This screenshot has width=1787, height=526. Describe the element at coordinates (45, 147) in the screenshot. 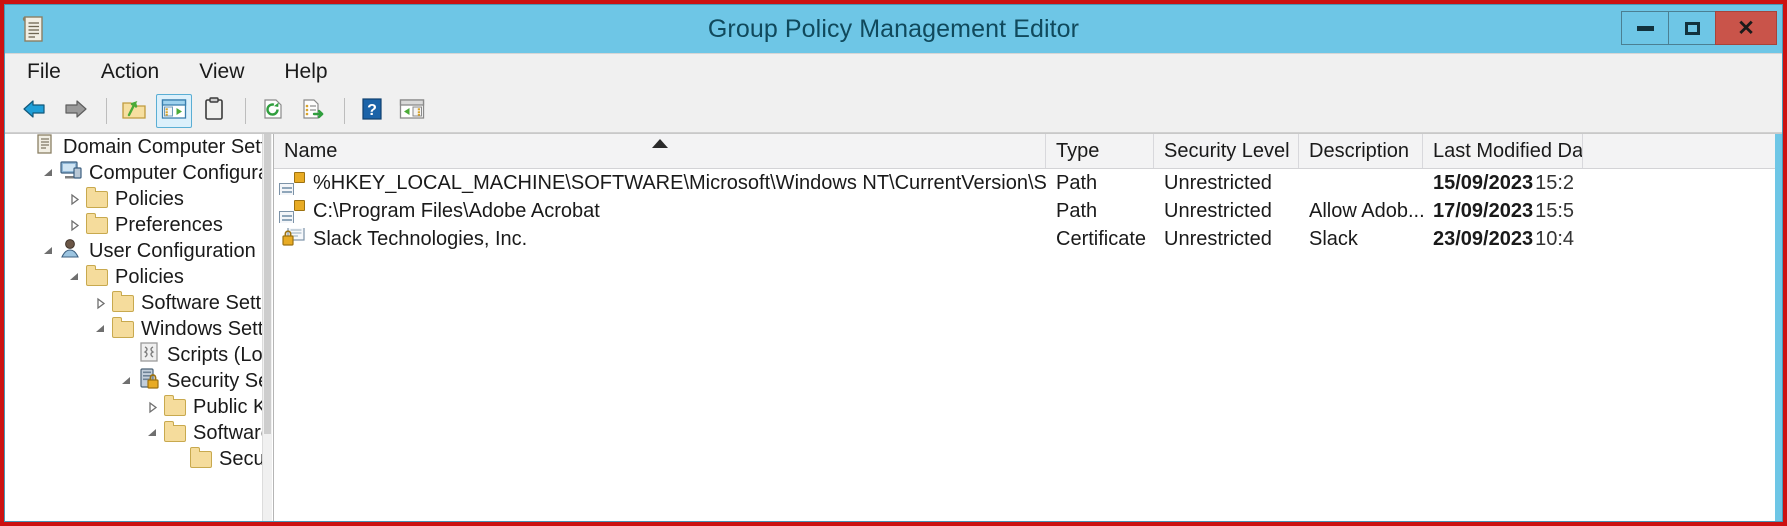

I see `policy-document-icon` at that location.